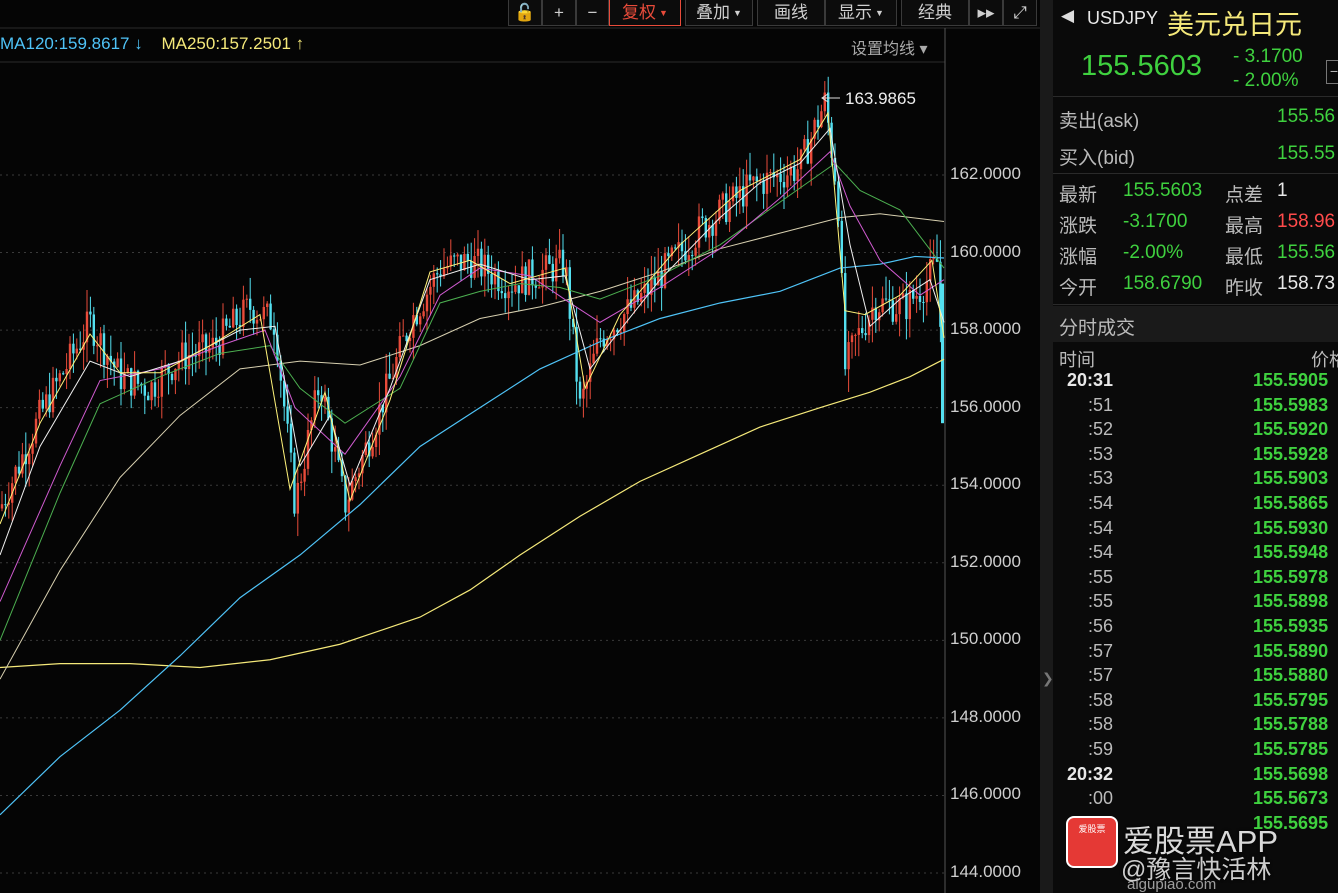 This screenshot has height=893, width=1338. What do you see at coordinates (1282, 190) in the screenshot?
I see `stat-value: 1` at bounding box center [1282, 190].